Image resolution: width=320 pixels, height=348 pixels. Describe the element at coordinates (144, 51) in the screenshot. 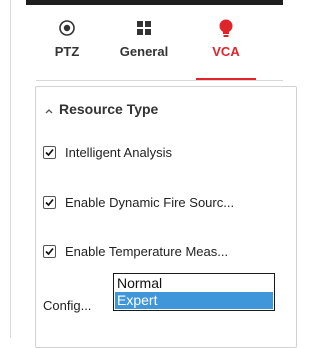

I see `tab-general-label: General` at that location.